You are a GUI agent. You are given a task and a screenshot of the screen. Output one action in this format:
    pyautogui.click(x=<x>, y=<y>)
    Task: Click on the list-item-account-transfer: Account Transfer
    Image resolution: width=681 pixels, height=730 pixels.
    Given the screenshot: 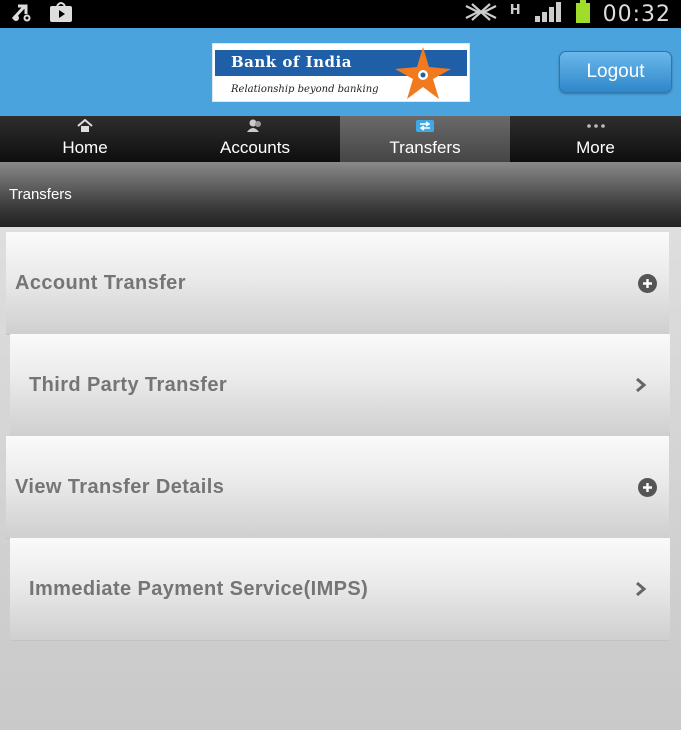 What is the action you would take?
    pyautogui.click(x=337, y=283)
    